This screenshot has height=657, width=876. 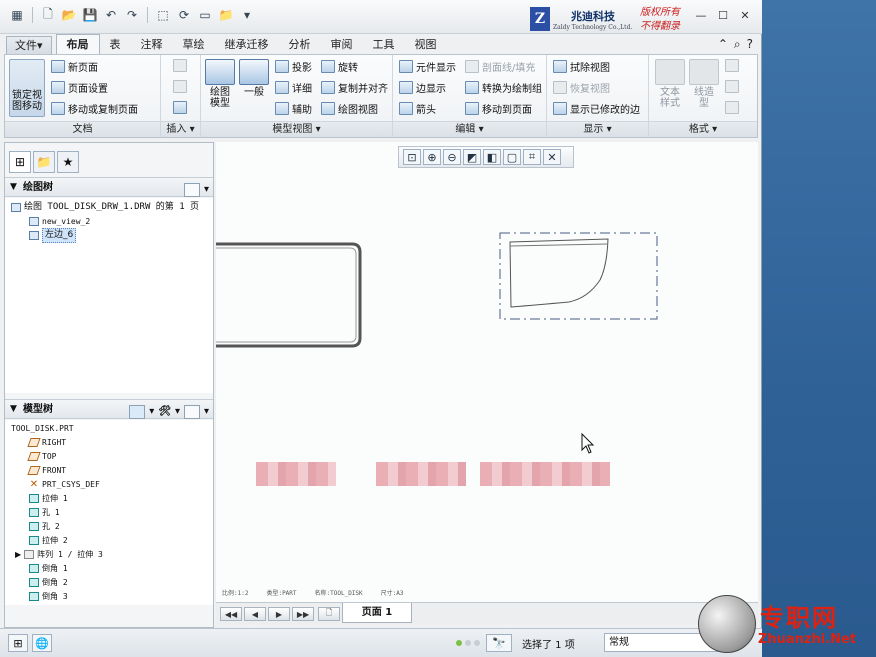 What do you see at coordinates (469, 129) in the screenshot?
I see `group-label-edit: 编辑 ▾` at bounding box center [469, 129].